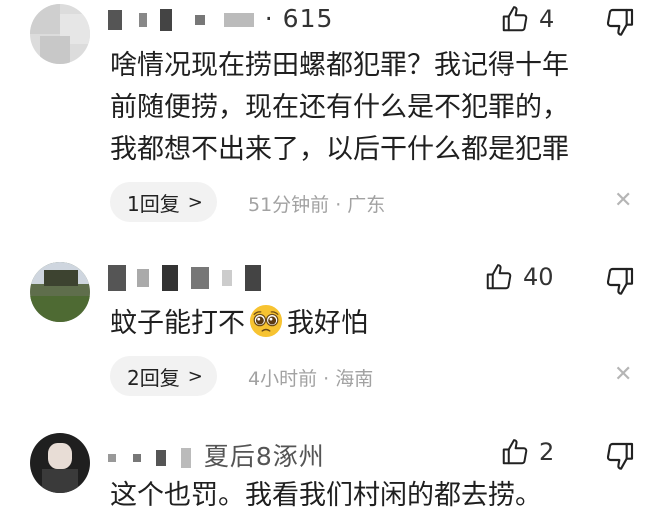  I want to click on comment-line: 前随便捞，现在还有什么是不犯罪的，, so click(339, 107).